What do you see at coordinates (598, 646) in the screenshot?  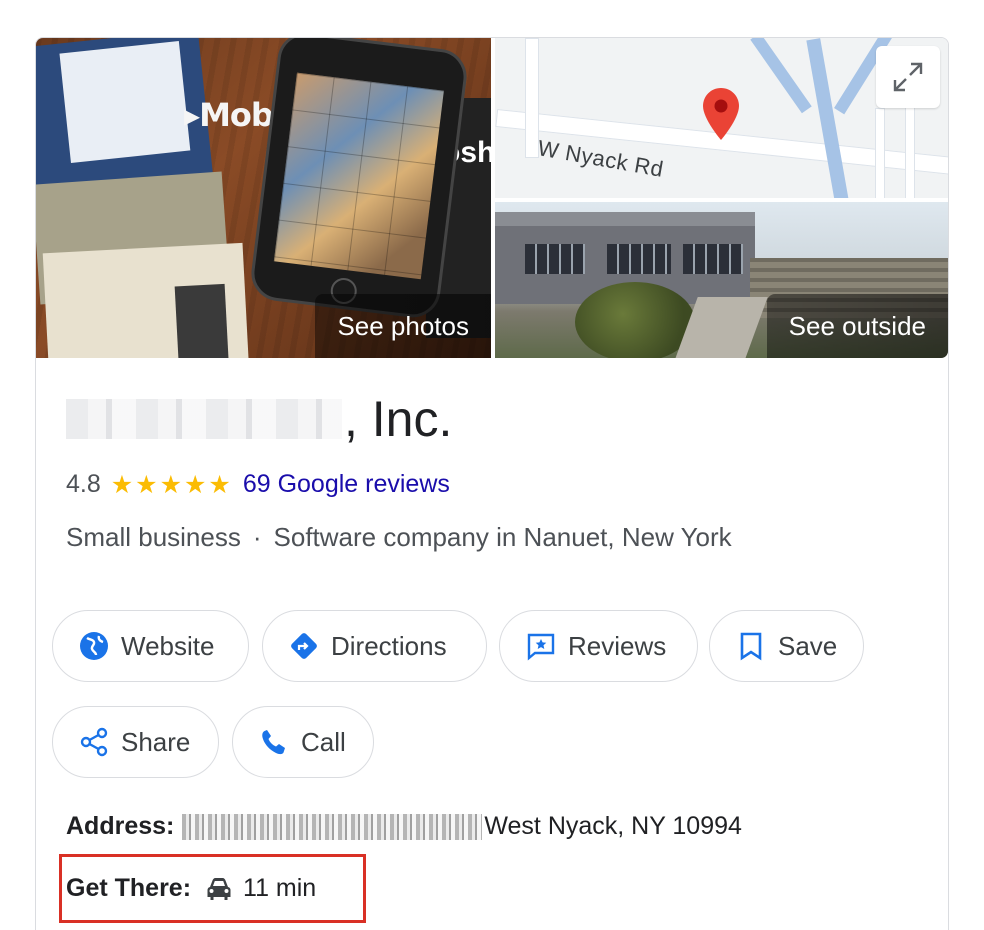 I see `reviews-button: Reviews` at bounding box center [598, 646].